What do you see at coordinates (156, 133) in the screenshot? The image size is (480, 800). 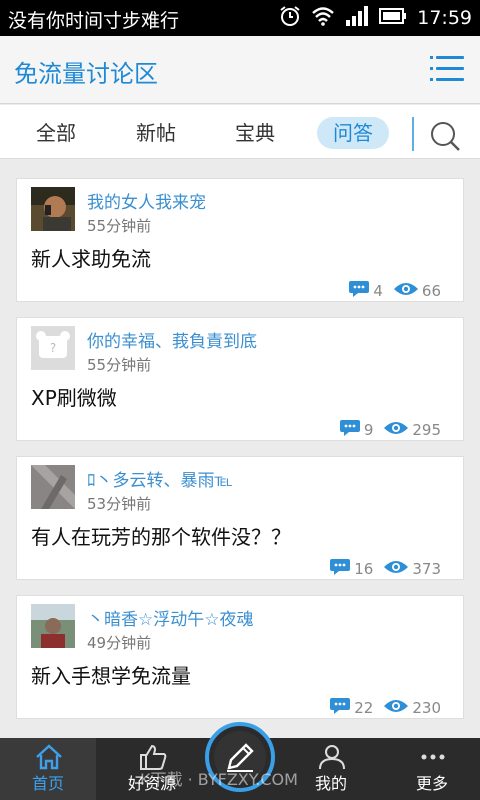 I see `tab-new: 新帖` at bounding box center [156, 133].